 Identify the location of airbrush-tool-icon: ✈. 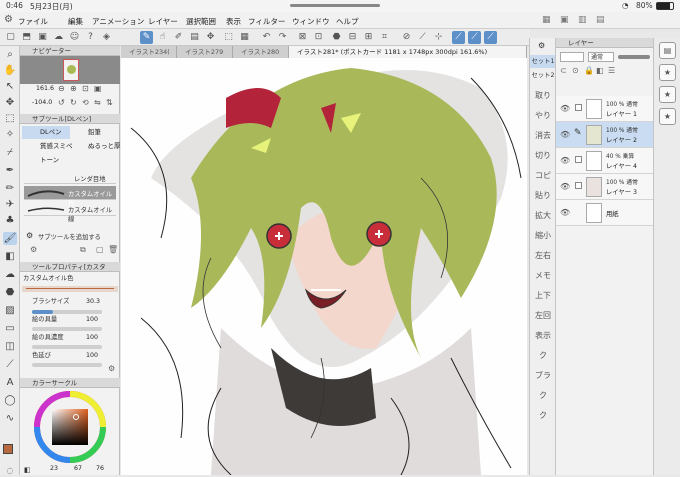
(10, 204).